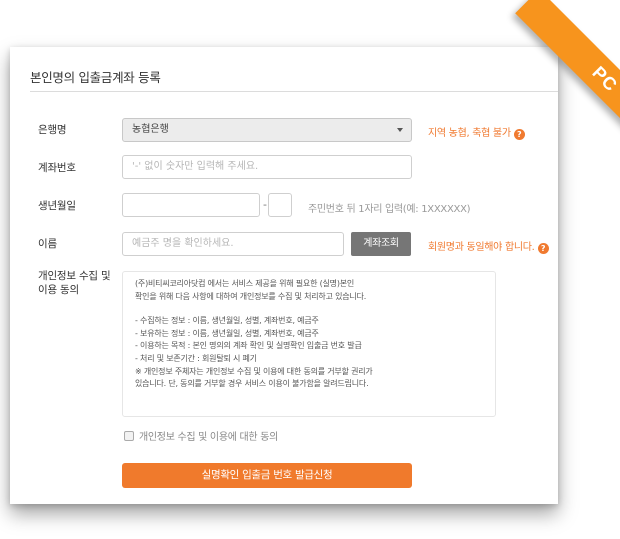  Describe the element at coordinates (265, 204) in the screenshot. I see `birth-date-dash: -` at that location.